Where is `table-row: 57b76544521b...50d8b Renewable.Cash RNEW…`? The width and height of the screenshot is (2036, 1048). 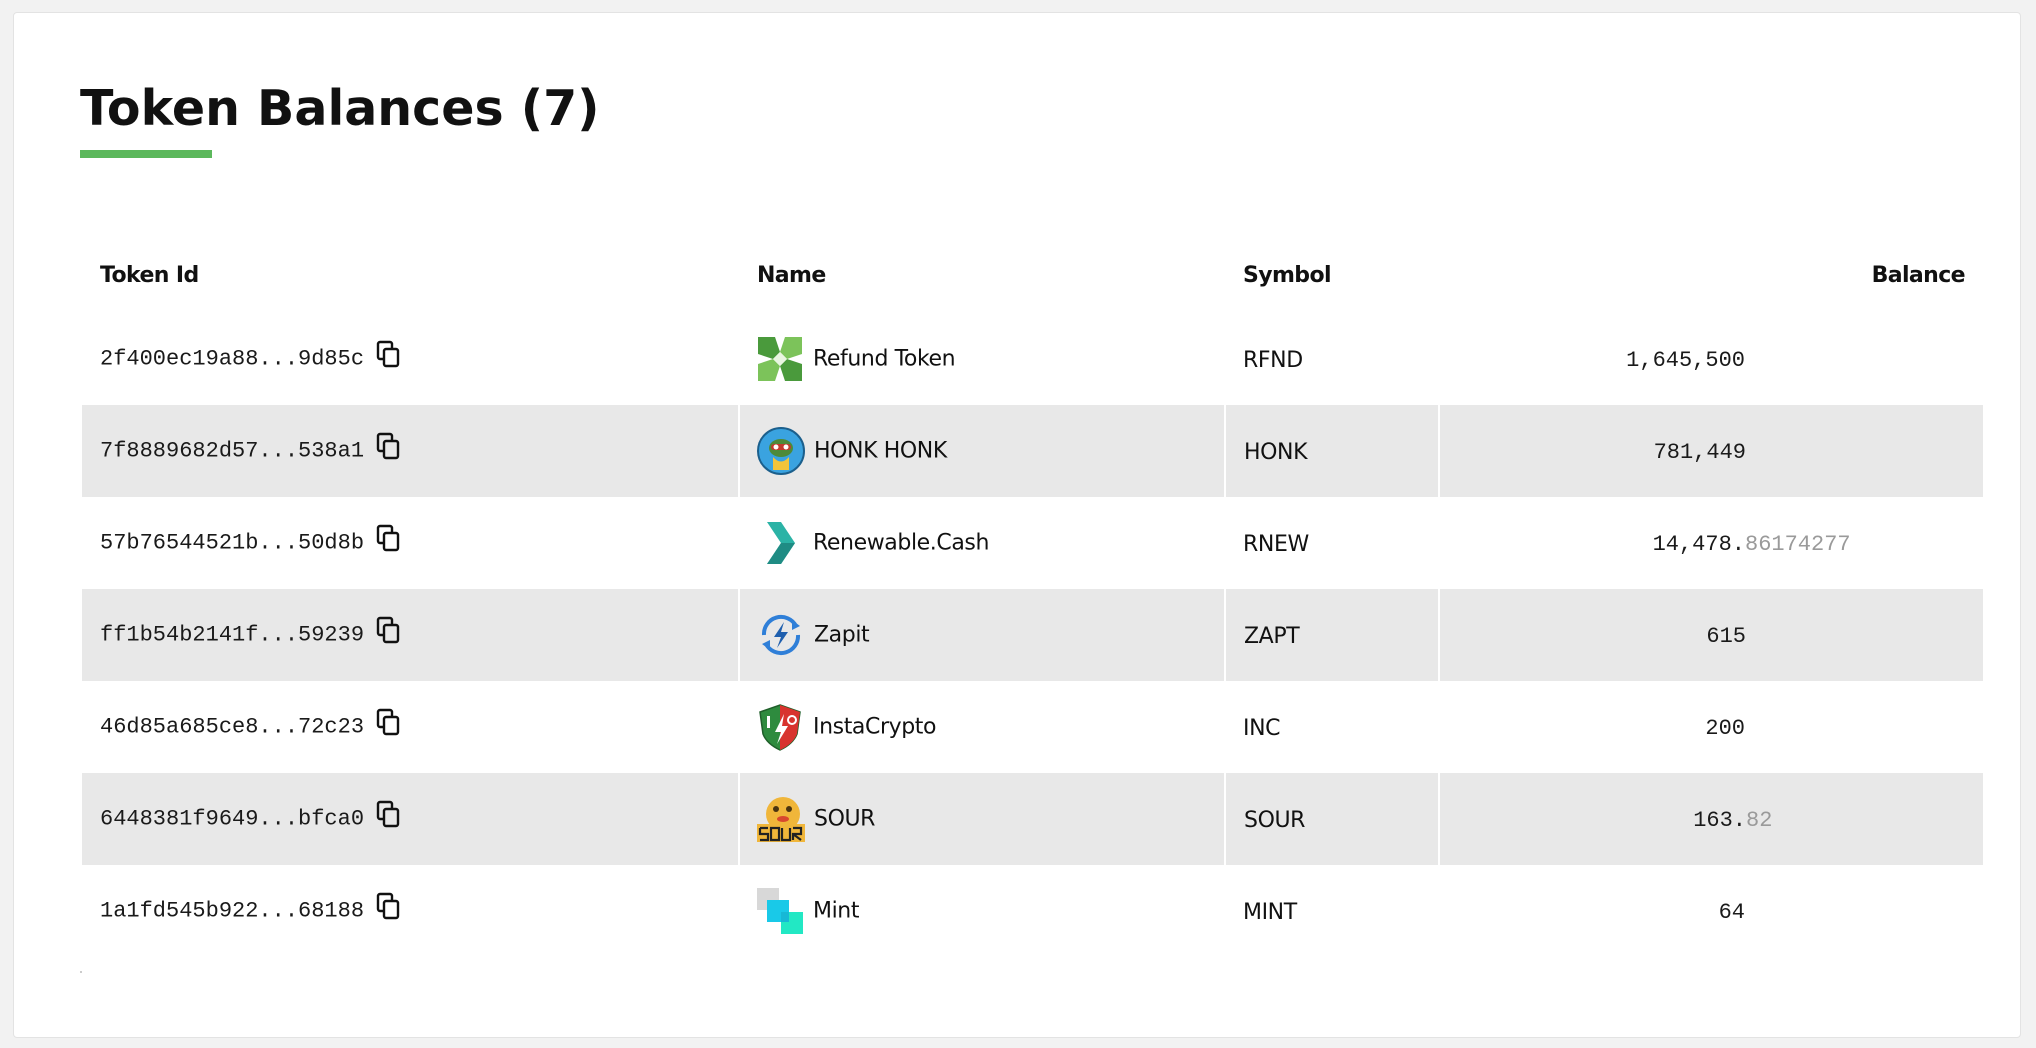 table-row: 57b76544521b...50d8b Renewable.Cash RNEW… is located at coordinates (1032, 543).